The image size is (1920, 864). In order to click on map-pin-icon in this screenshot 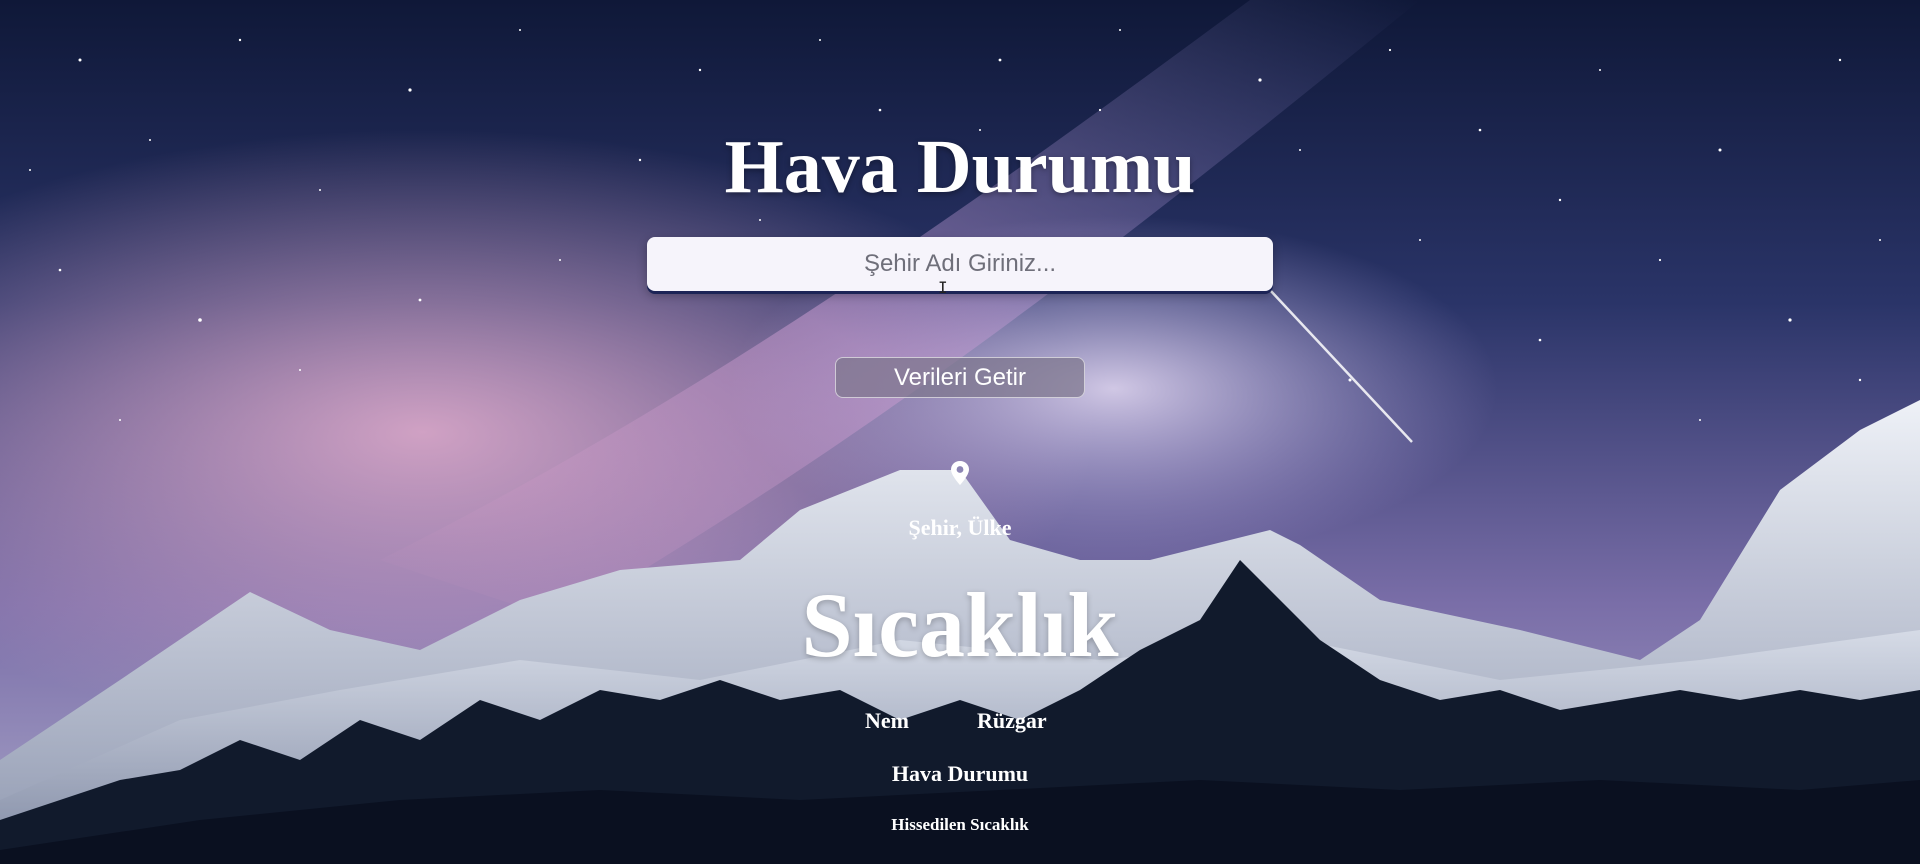, I will do `click(960, 473)`.